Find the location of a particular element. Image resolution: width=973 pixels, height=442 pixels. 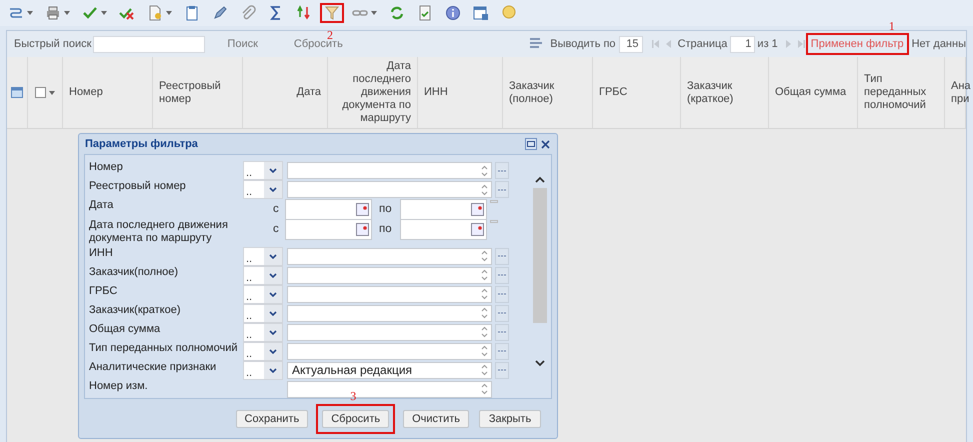

column-header: Заказчик (полное) is located at coordinates (547, 93).